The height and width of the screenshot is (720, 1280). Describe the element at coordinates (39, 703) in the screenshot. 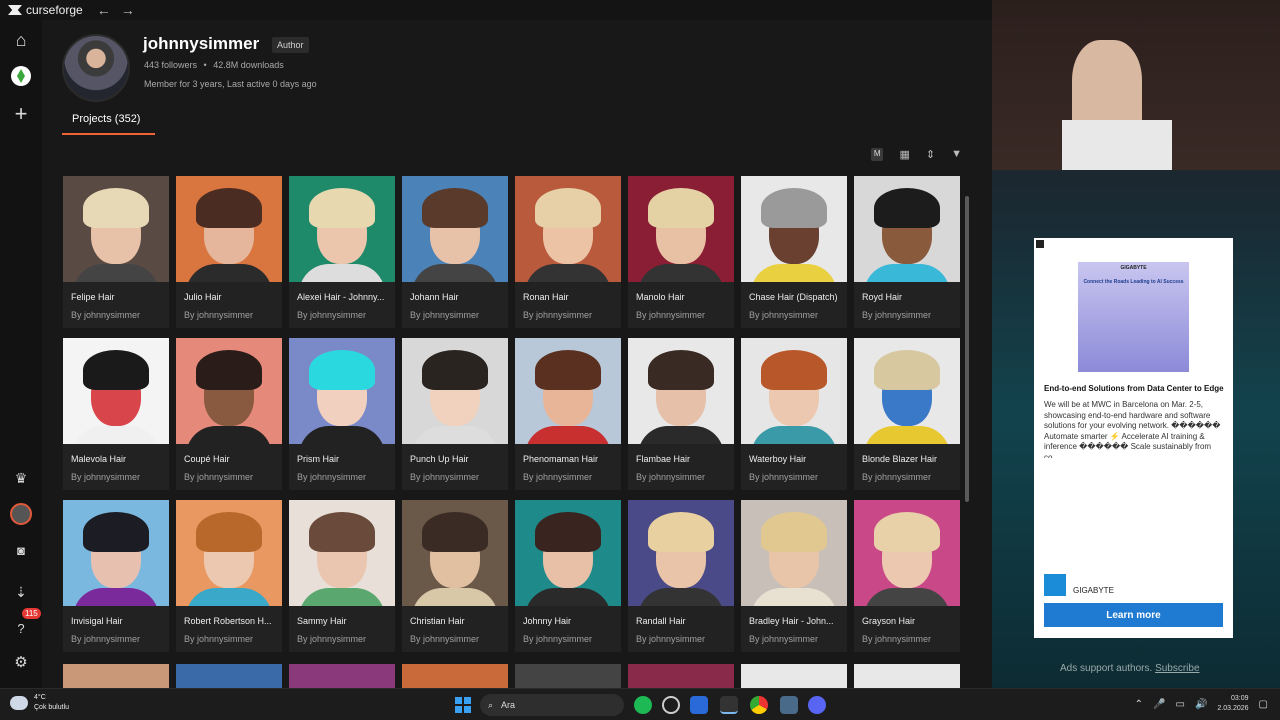

I see `weather-widget: 4°C Çok bulutlu` at that location.